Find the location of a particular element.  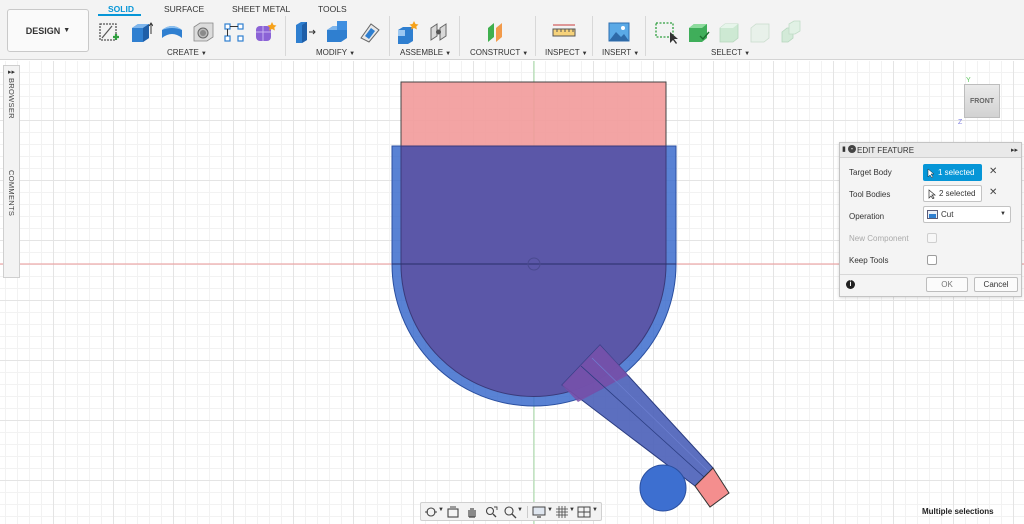

svg-text: Y is located at coordinates (968, 80).